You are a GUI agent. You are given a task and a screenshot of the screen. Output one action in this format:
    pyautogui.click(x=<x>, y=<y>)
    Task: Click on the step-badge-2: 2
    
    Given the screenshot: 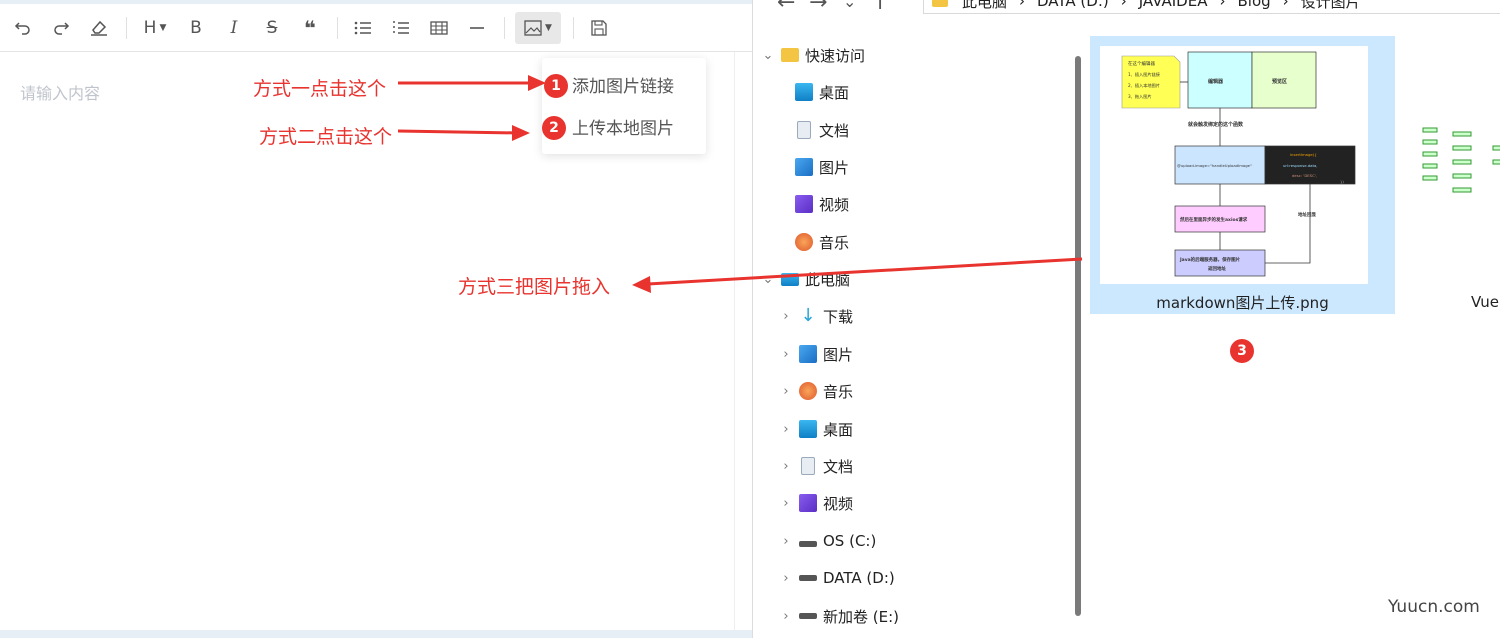 What is the action you would take?
    pyautogui.click(x=554, y=128)
    